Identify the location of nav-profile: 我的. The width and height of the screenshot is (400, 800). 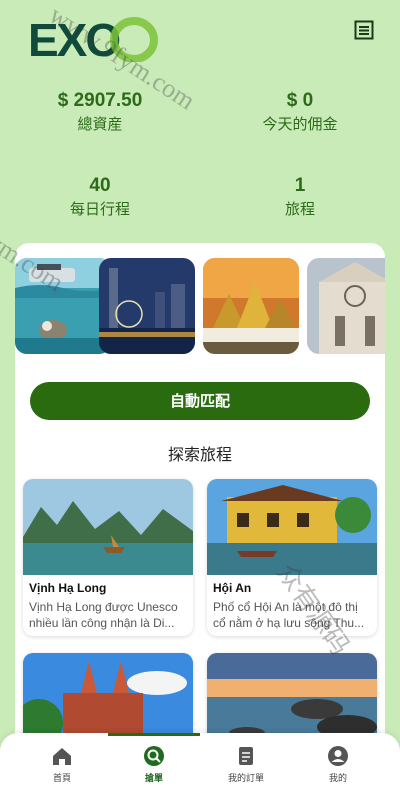
(338, 764).